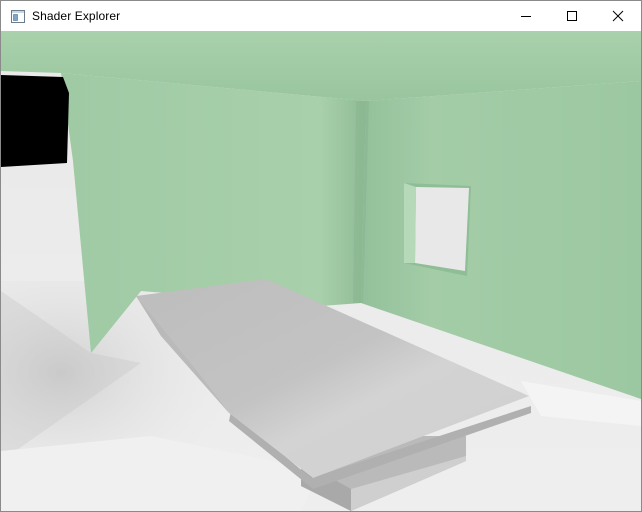  I want to click on window-controls, so click(572, 16).